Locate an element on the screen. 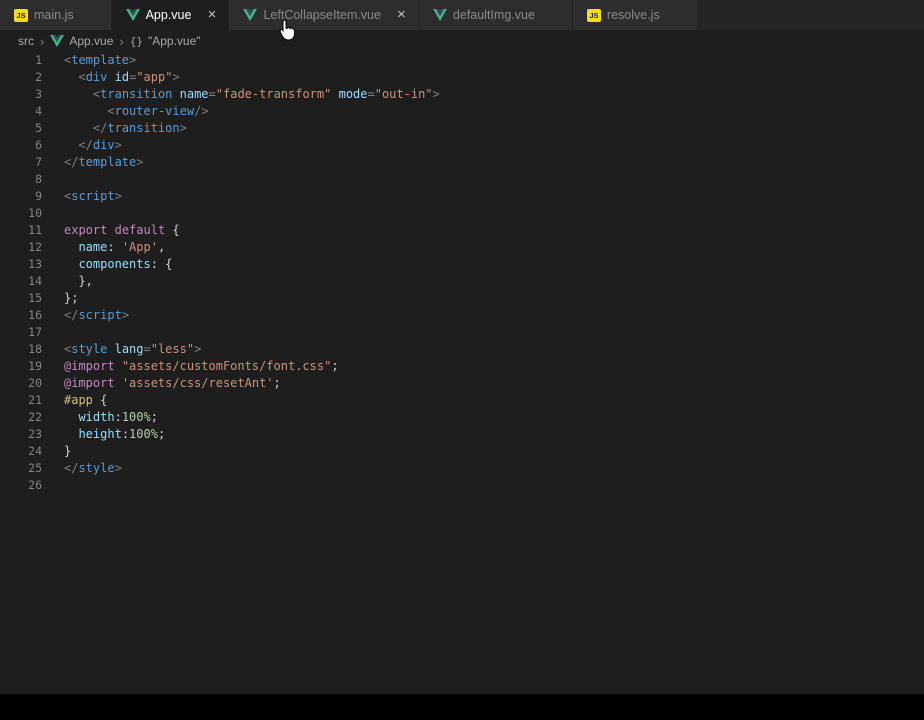 This screenshot has width=924, height=720. line-content: components: { is located at coordinates (125, 264).